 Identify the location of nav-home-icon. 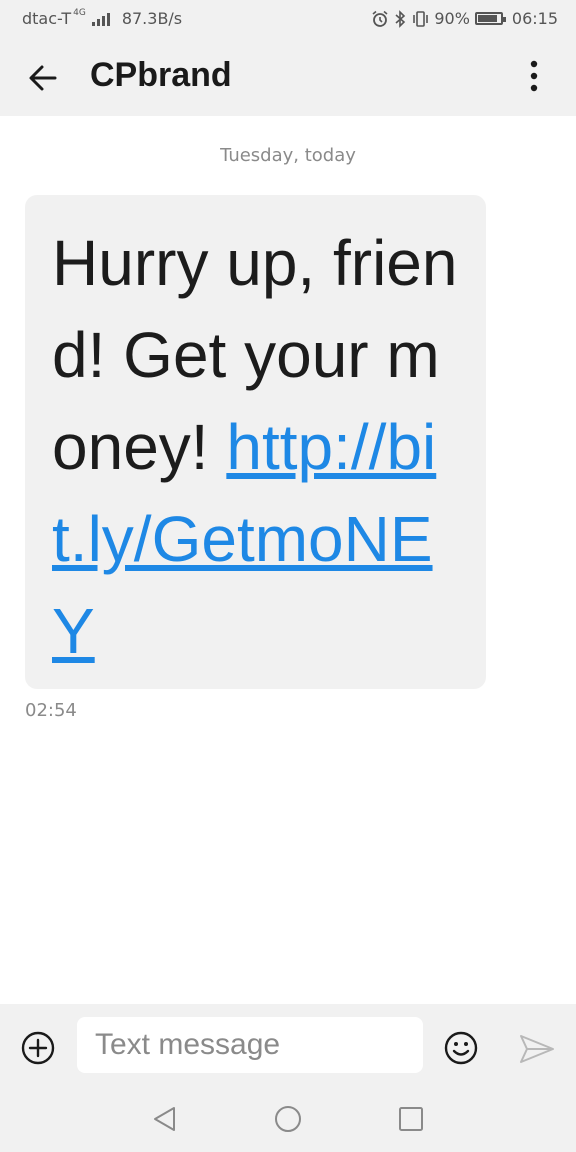
(288, 1119).